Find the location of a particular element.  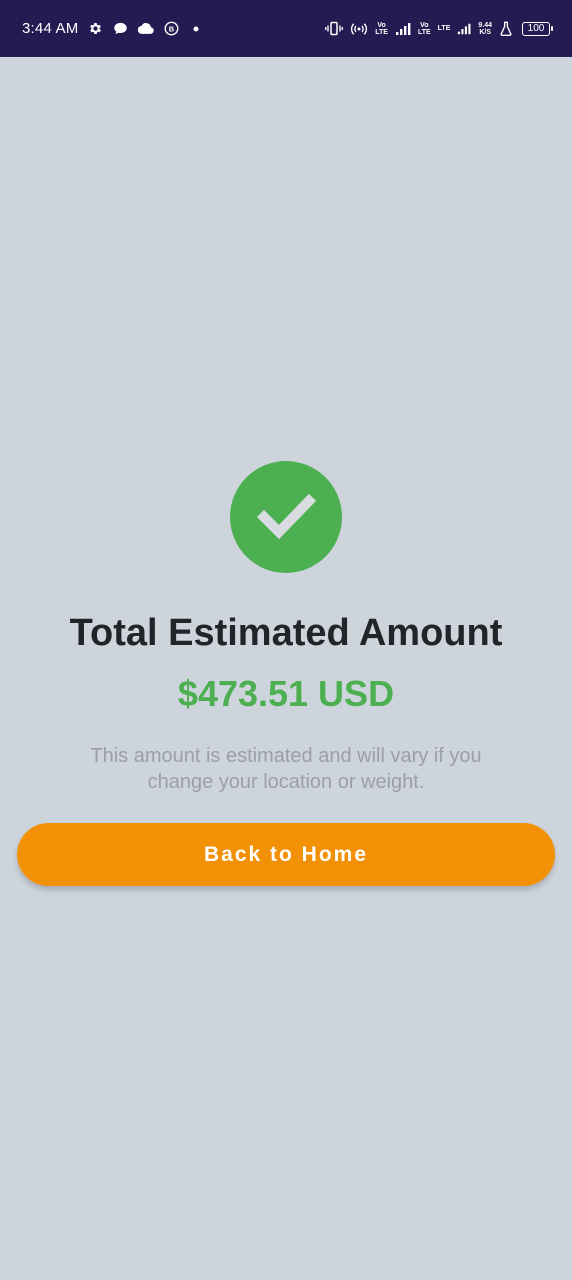

network-speed: 9.44 K/S is located at coordinates (485, 28).